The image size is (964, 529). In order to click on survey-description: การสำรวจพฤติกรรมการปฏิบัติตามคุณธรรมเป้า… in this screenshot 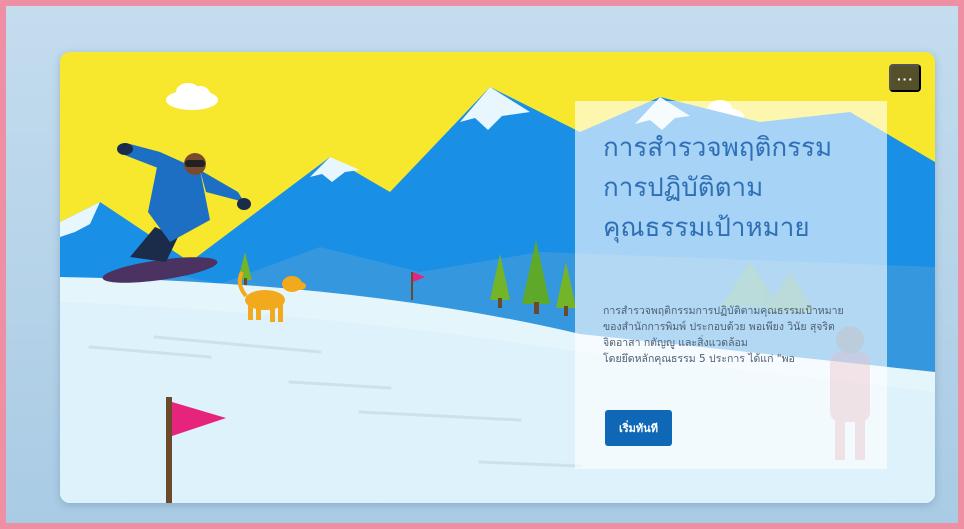, I will do `click(723, 335)`.